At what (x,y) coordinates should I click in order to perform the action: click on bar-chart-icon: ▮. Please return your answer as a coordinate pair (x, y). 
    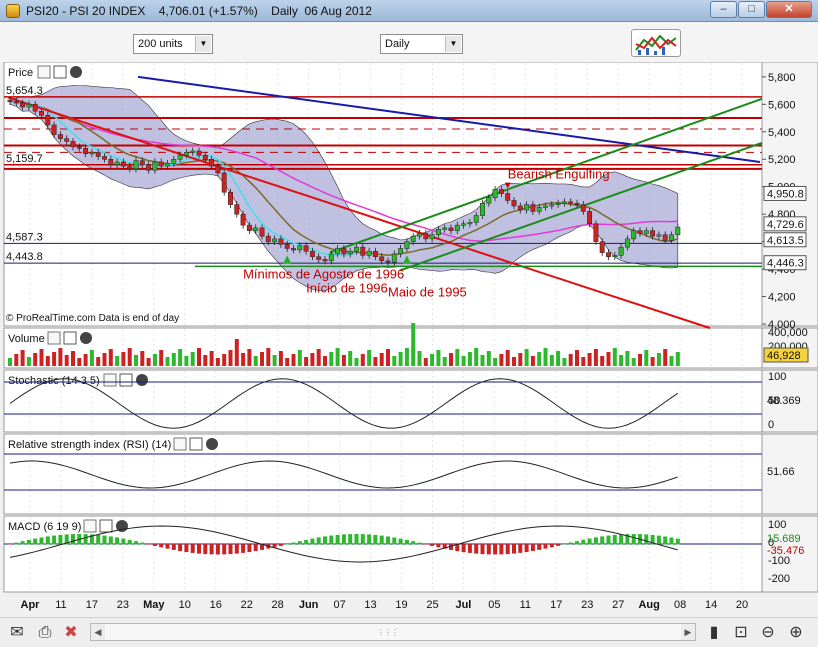
    Looking at the image, I should click on (714, 633).